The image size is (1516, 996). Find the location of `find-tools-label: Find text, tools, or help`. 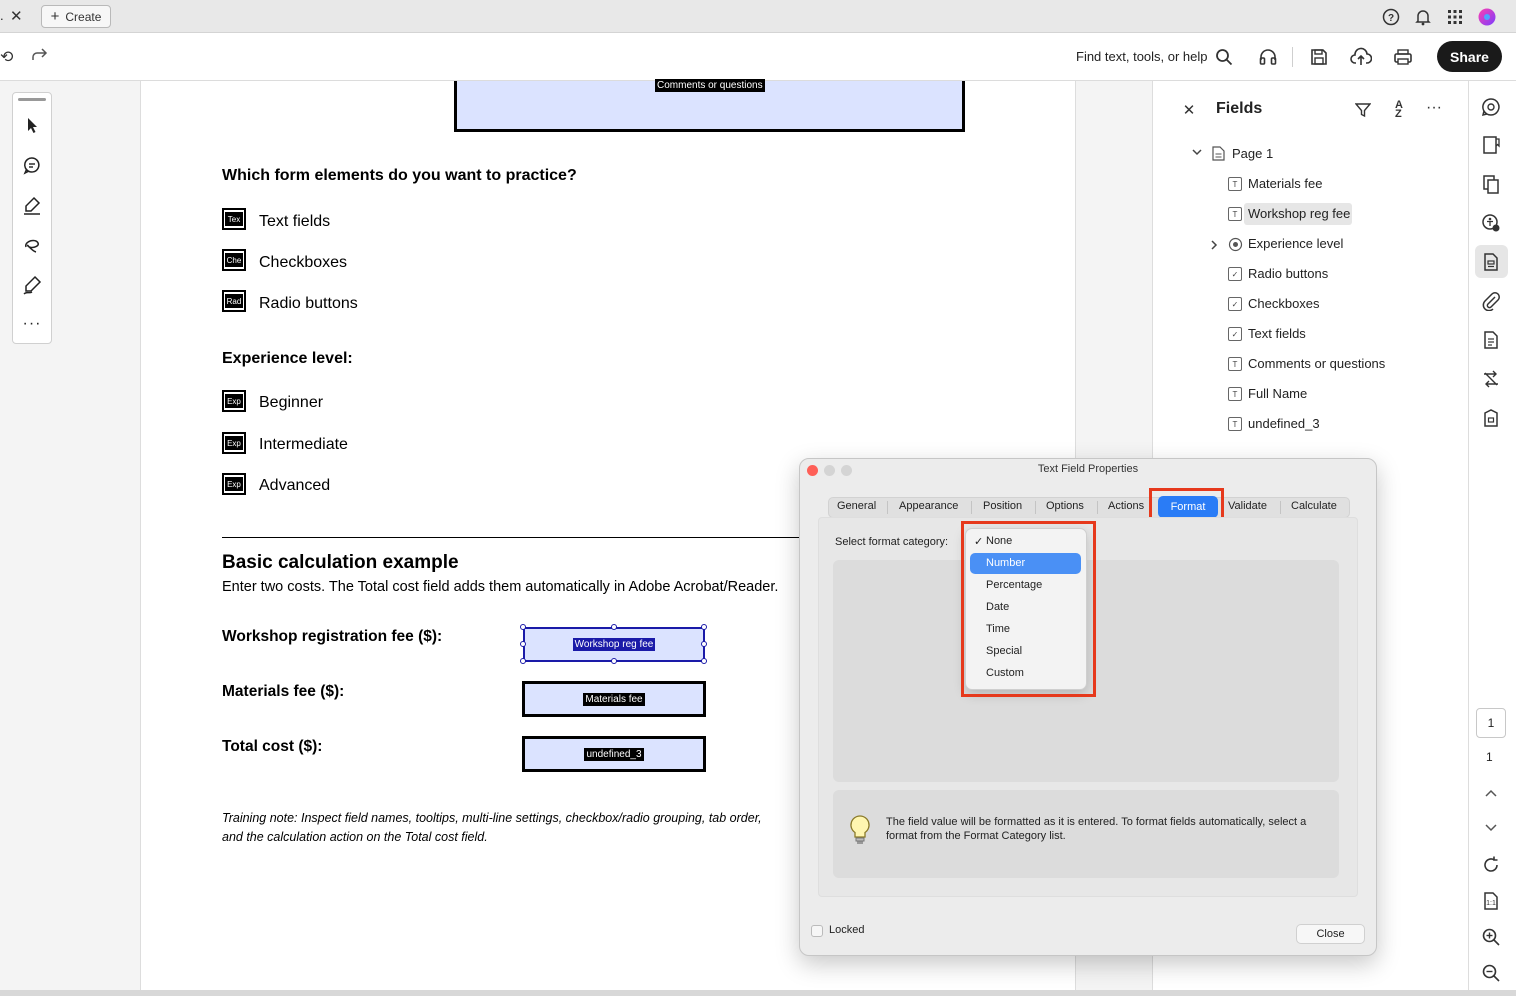

find-tools-label: Find text, tools, or help is located at coordinates (1142, 56).